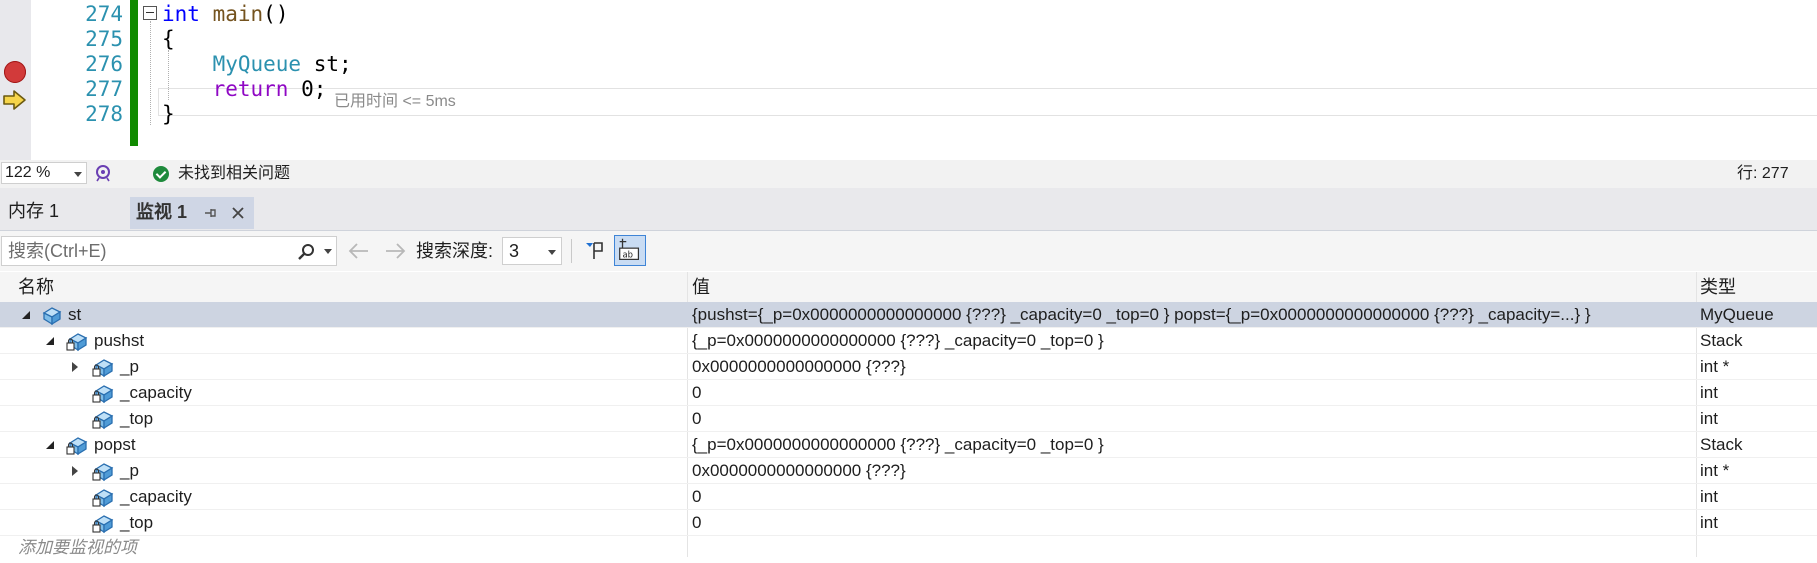  What do you see at coordinates (192, 213) in the screenshot?
I see `tab-watch-1: 监视 1` at bounding box center [192, 213].